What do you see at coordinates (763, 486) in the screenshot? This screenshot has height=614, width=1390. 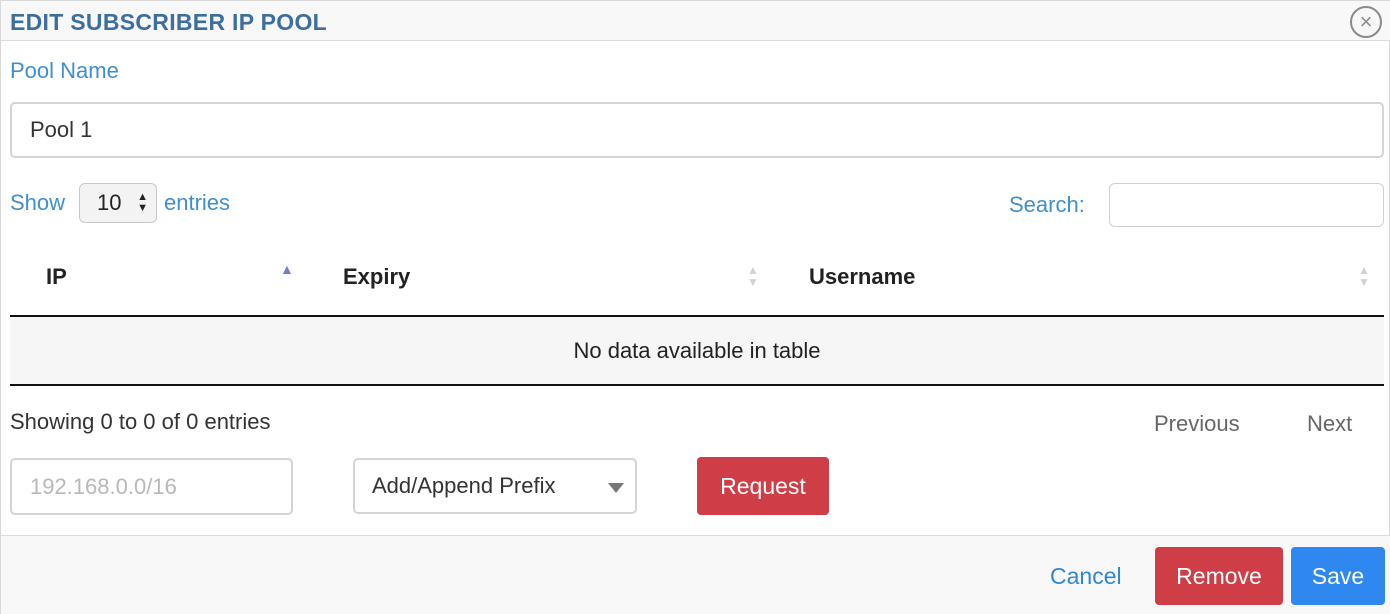 I see `request-button: Request` at bounding box center [763, 486].